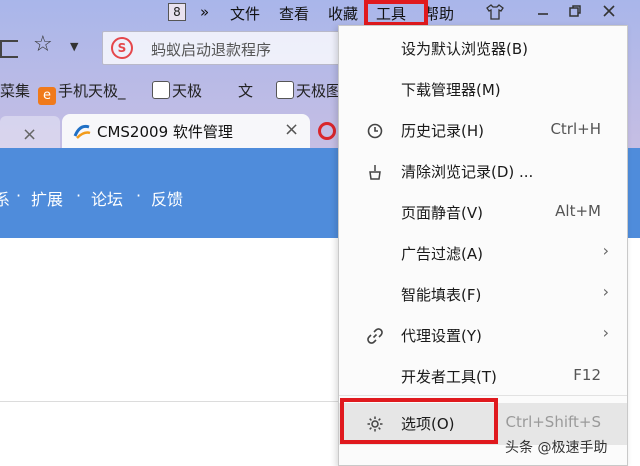 Image resolution: width=640 pixels, height=466 pixels. I want to click on grid-icon, so click(9, 49).